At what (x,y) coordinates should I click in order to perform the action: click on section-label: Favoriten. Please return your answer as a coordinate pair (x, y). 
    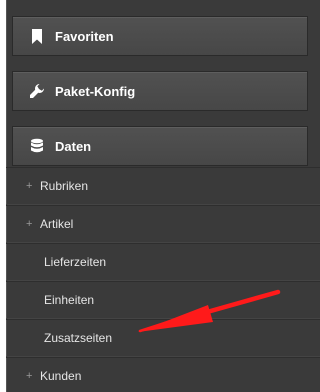
    Looking at the image, I should click on (84, 36).